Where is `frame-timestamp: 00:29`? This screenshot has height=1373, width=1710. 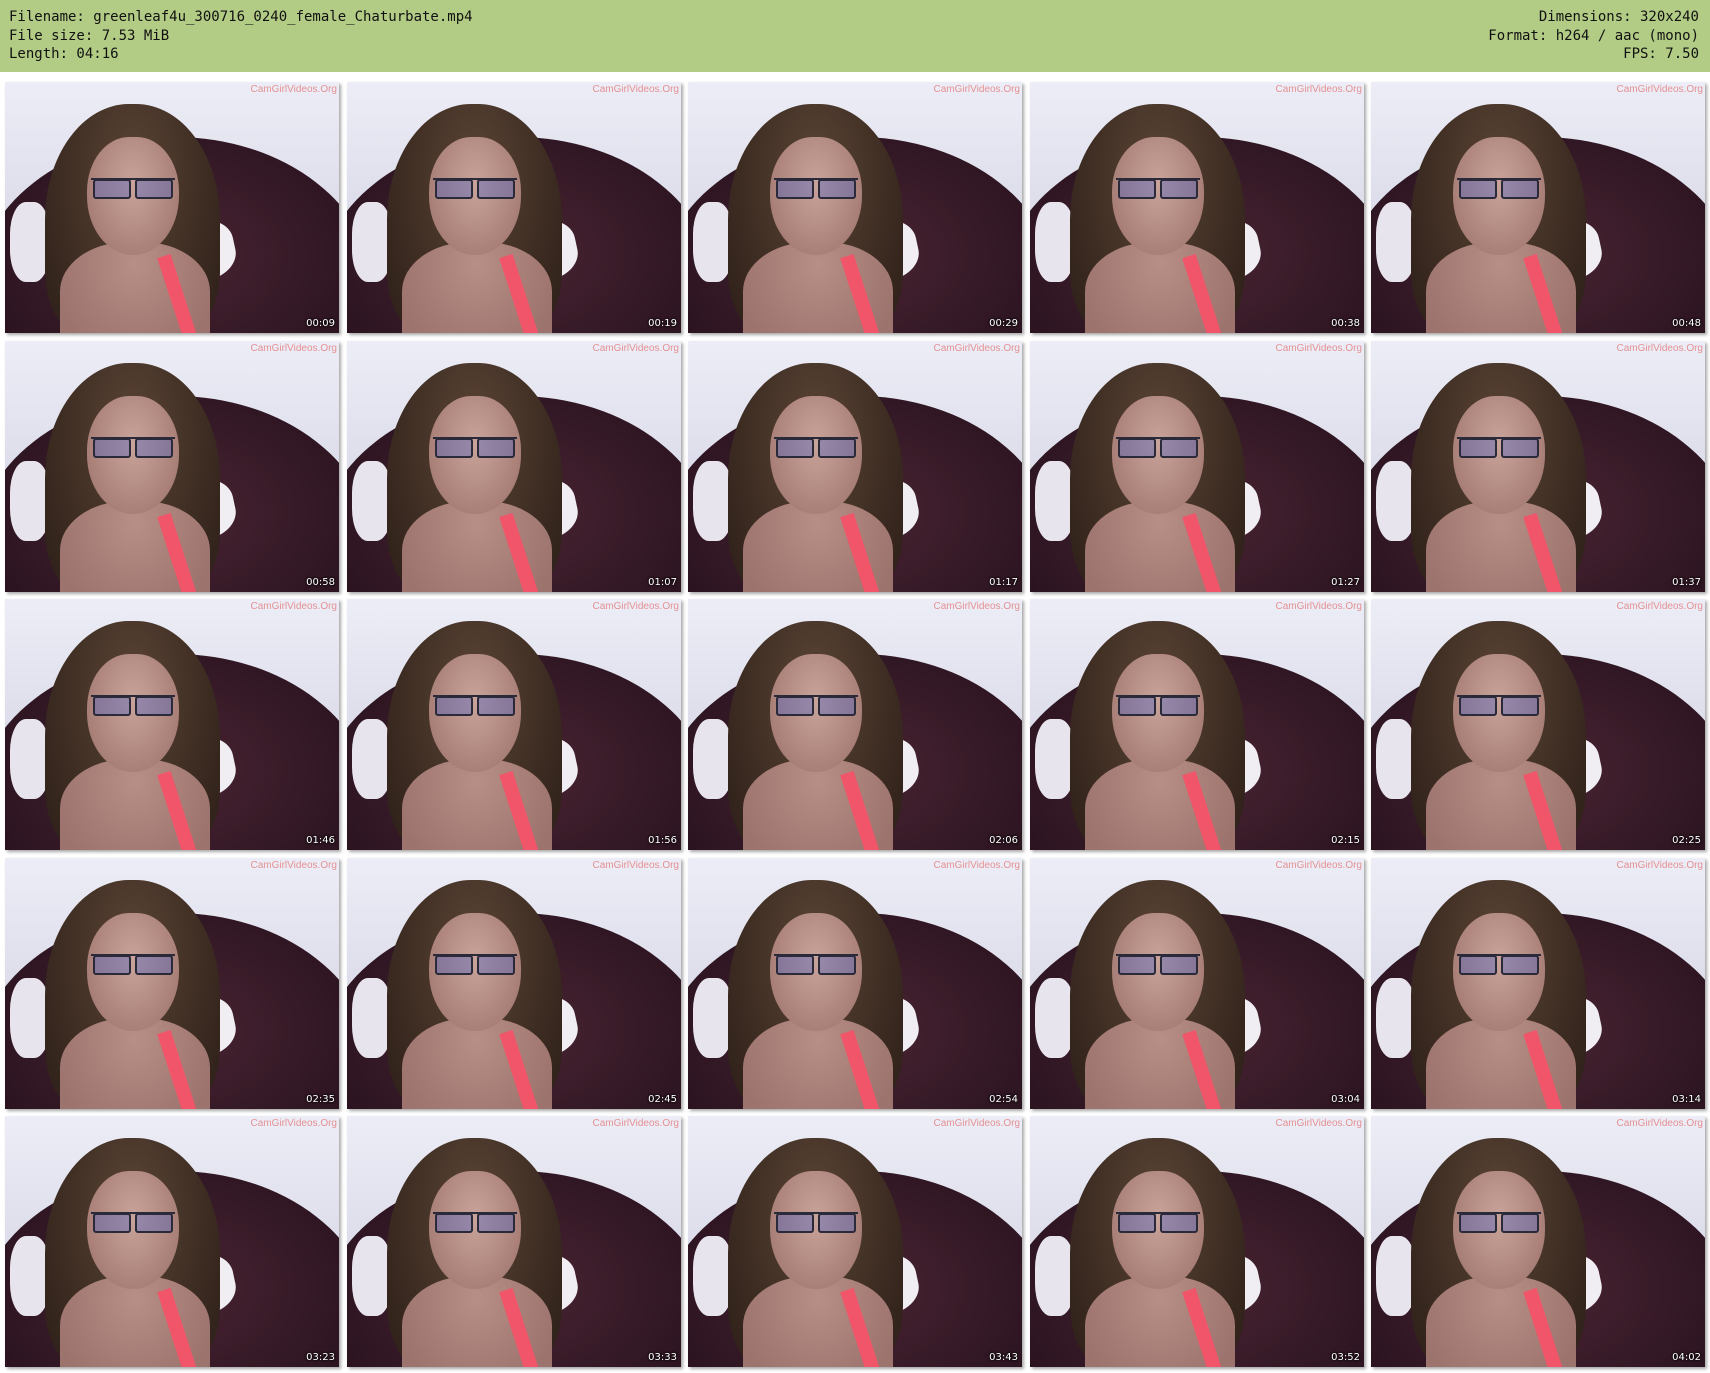 frame-timestamp: 00:29 is located at coordinates (1003, 323).